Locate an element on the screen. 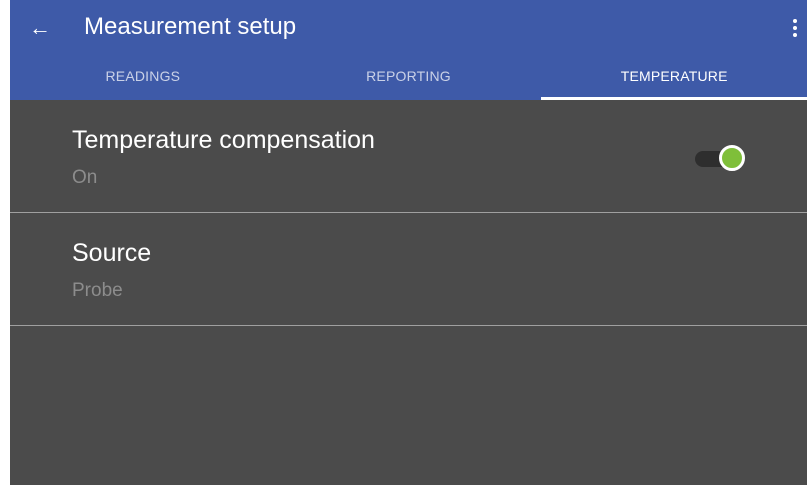 The image size is (807, 485). tab-bar: READINGS REPORTING TEMPERATURE is located at coordinates (408, 80).